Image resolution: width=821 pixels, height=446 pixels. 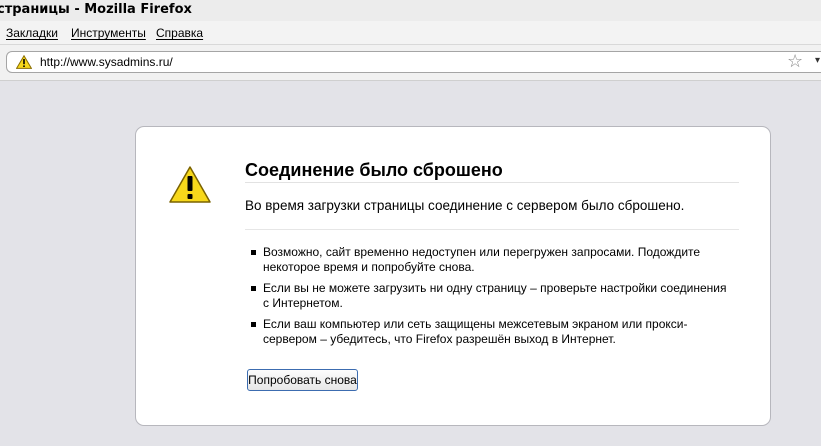 I want to click on url-bar: http://www.sysadmins.ru/ ☆ ▾, so click(x=413, y=62).